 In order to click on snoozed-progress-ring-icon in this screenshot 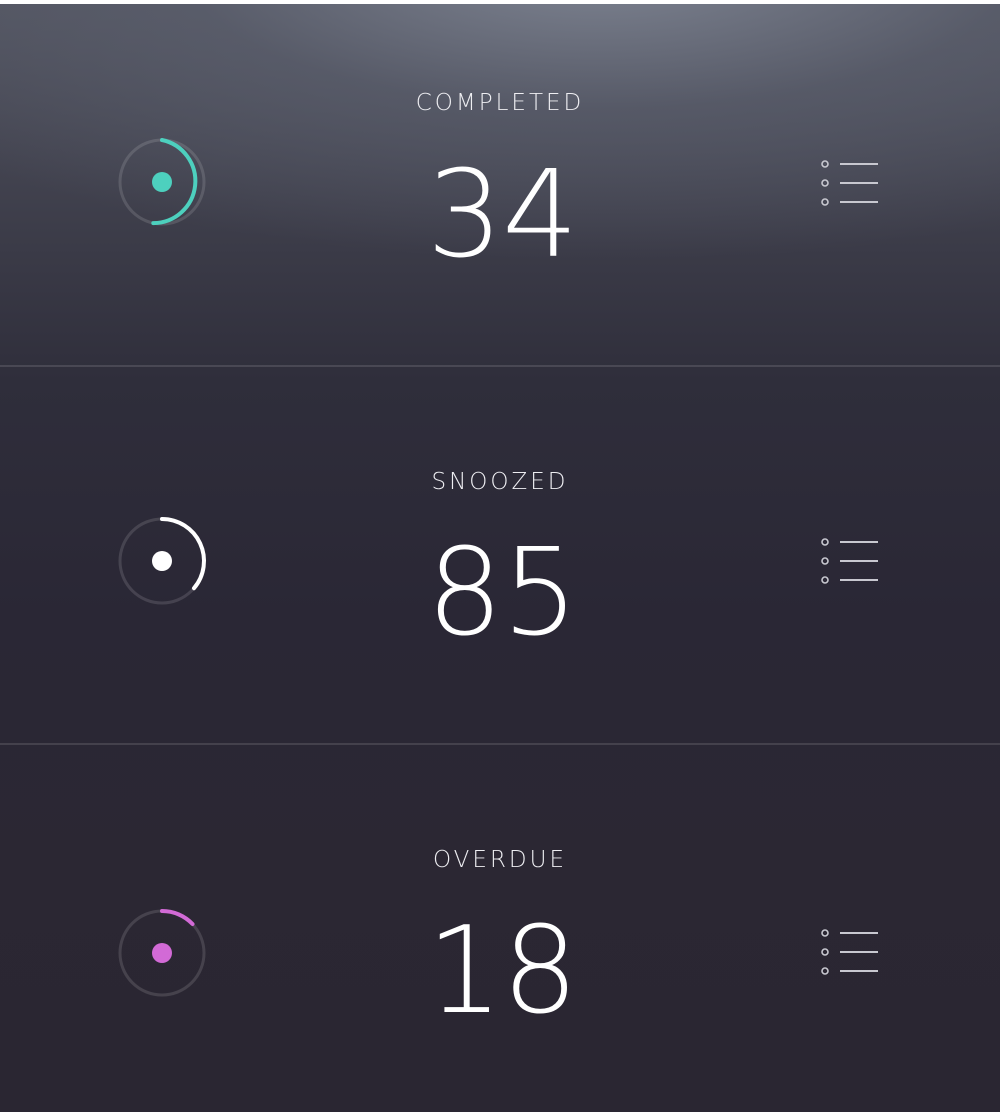, I will do `click(162, 561)`.